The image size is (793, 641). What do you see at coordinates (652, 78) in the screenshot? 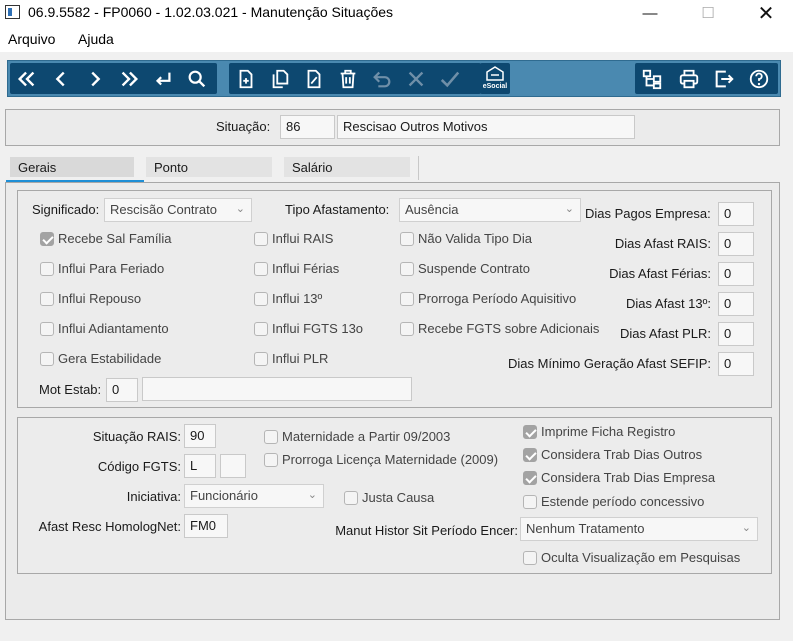
I see `structure-icon` at bounding box center [652, 78].